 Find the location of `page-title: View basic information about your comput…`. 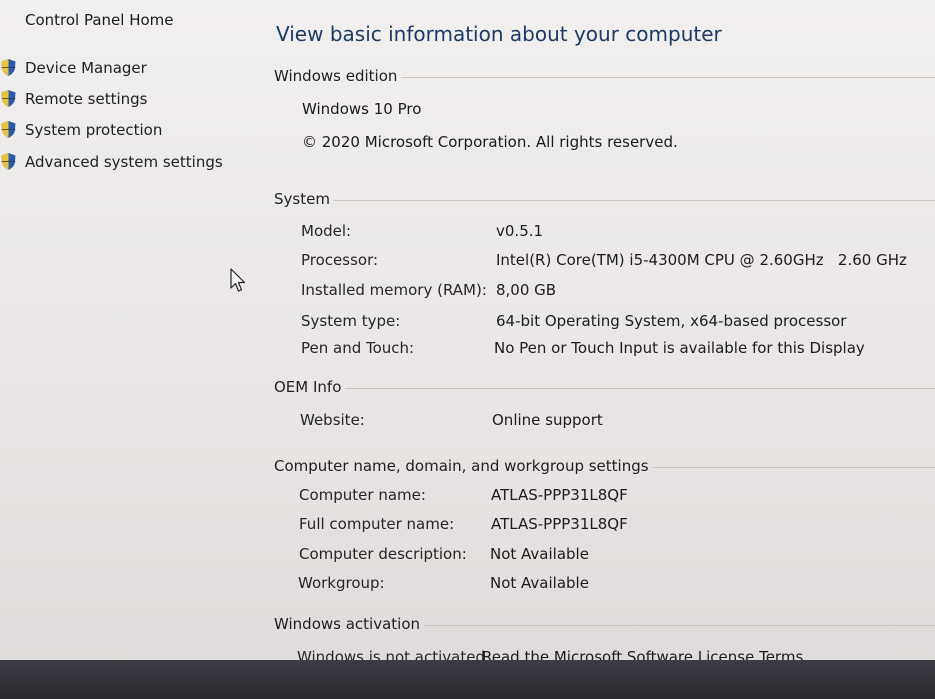

page-title: View basic information about your comput… is located at coordinates (499, 34).